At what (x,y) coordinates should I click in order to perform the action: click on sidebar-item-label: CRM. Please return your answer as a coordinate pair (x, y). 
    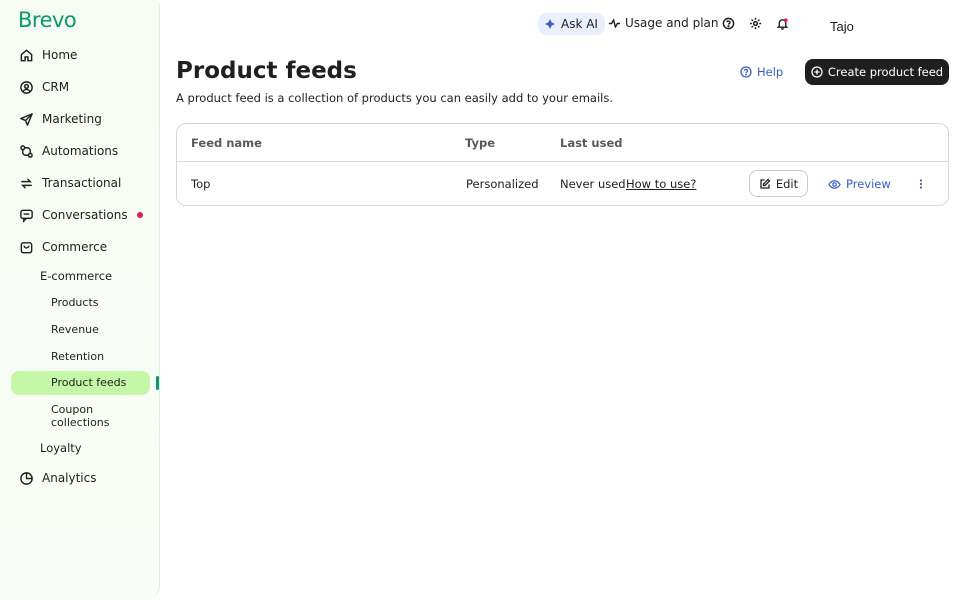
    Looking at the image, I should click on (56, 87).